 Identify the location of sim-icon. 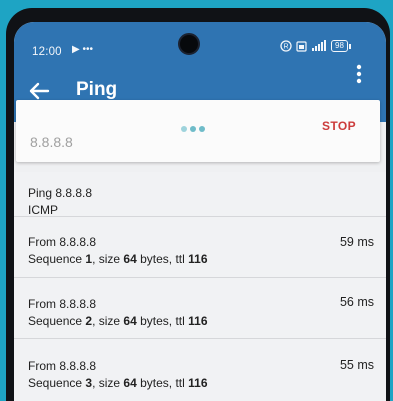
(301, 46).